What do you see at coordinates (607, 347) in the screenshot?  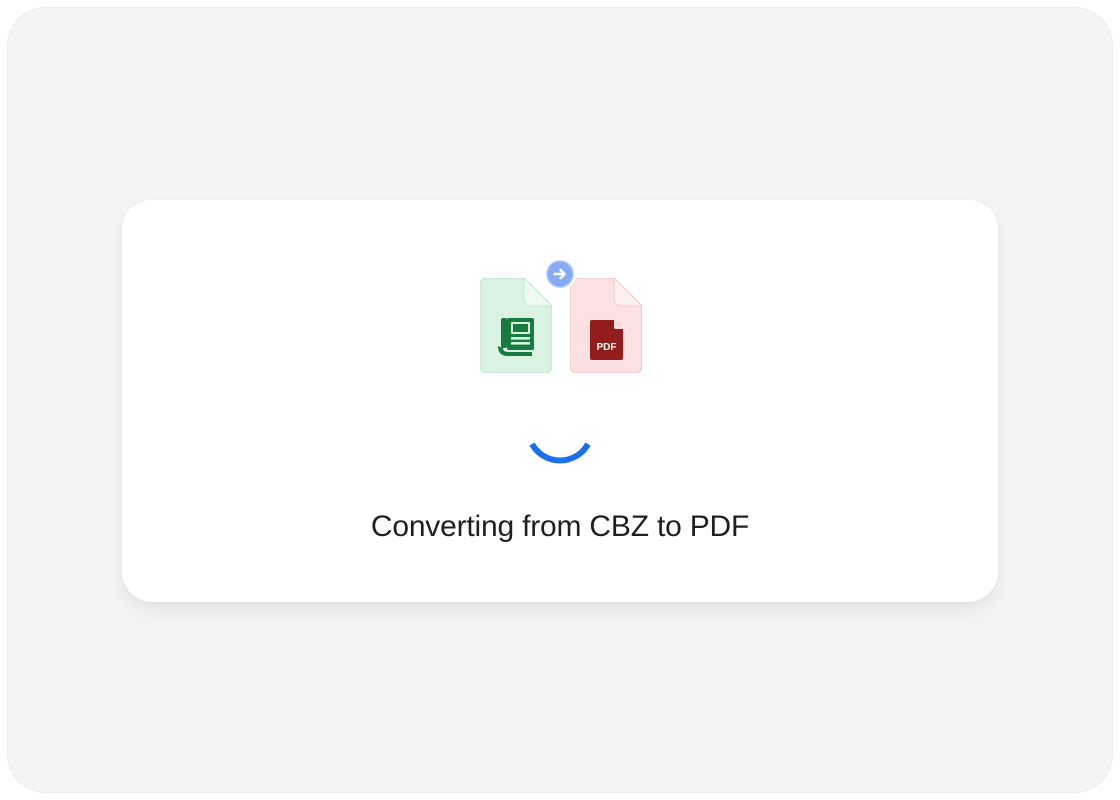 I see `pdf-icon-label: PDF` at bounding box center [607, 347].